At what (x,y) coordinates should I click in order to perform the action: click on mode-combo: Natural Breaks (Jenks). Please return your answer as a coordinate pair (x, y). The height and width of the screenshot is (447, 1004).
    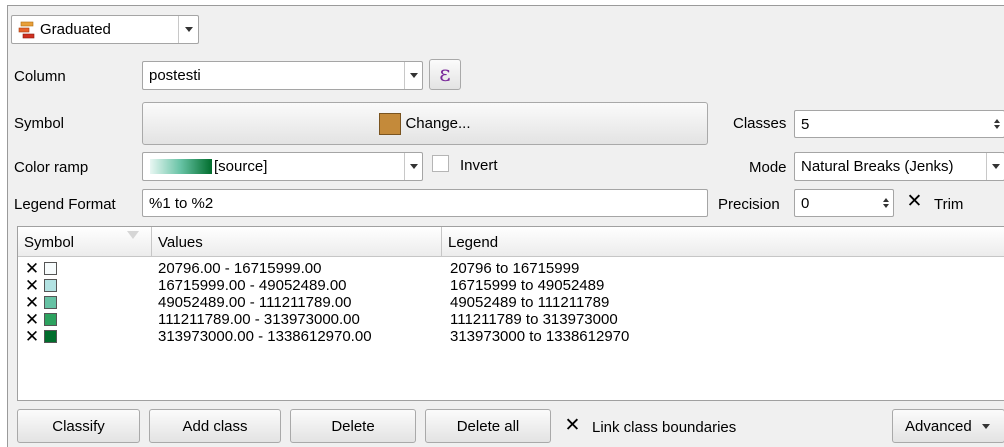
    Looking at the image, I should click on (899, 166).